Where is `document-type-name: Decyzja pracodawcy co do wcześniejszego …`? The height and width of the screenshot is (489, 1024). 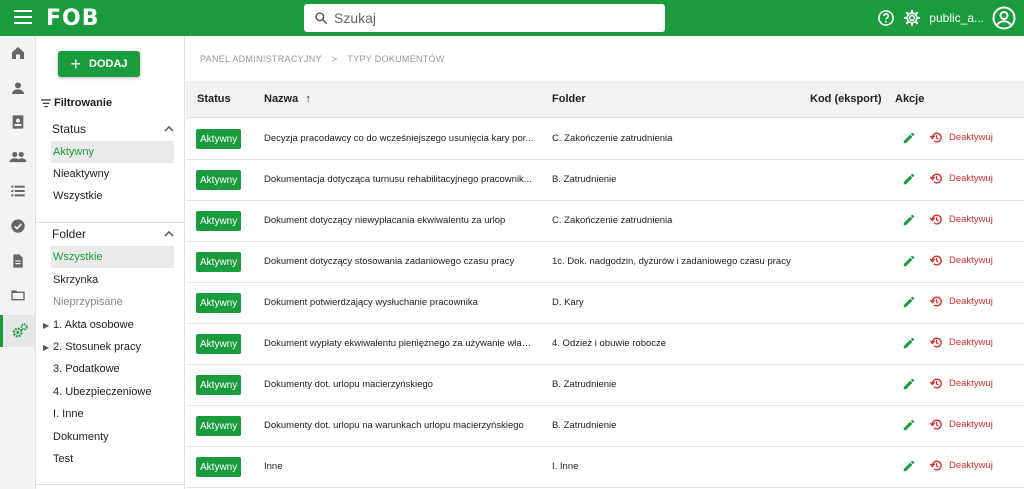
document-type-name: Decyzja pracodawcy co do wcześniejszego … is located at coordinates (399, 138).